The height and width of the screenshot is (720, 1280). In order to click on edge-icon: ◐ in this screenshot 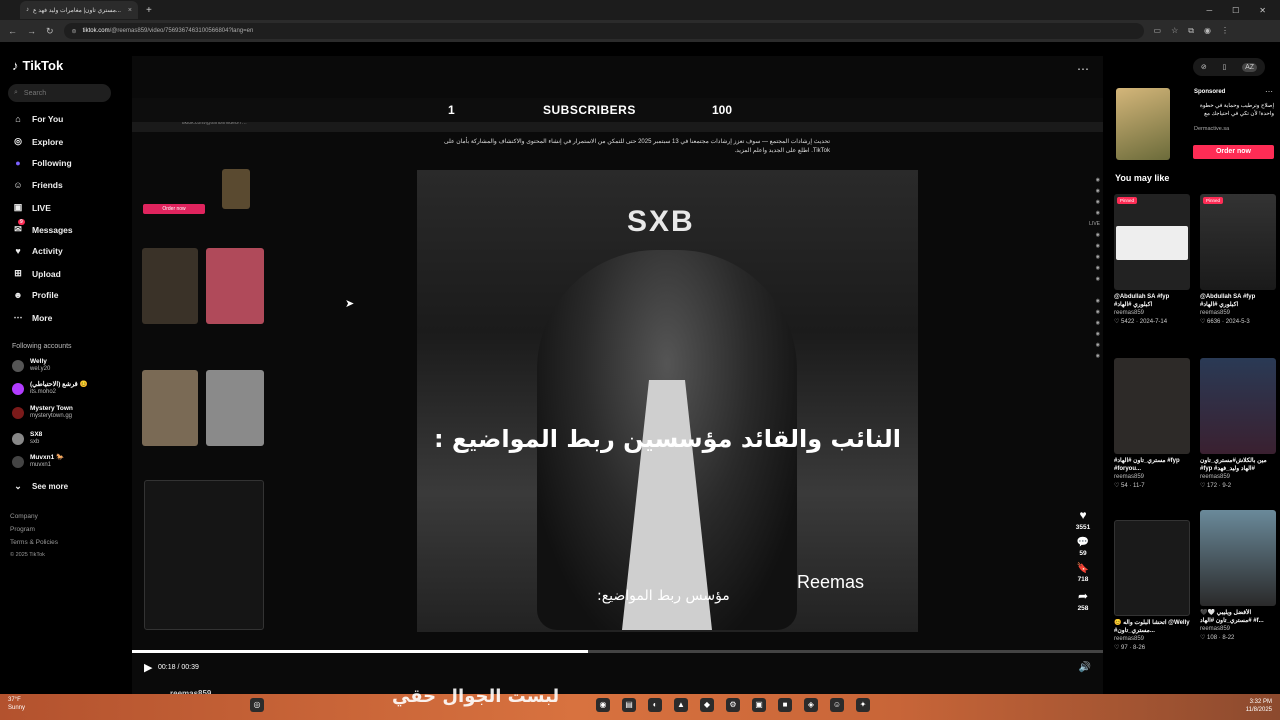, I will do `click(655, 705)`.